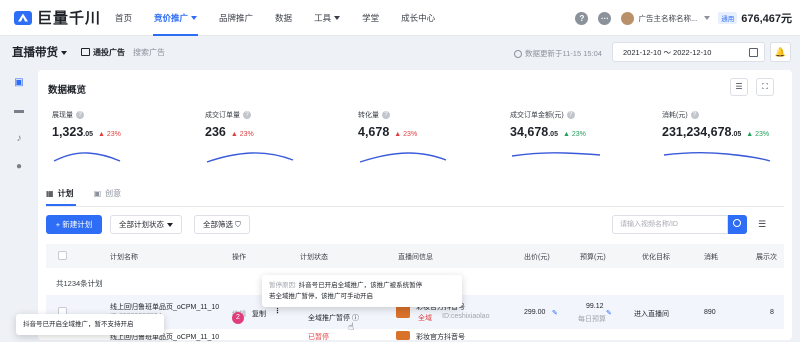 The width and height of the screenshot is (800, 342). I want to click on tooltip-label: 暂停原因:, so click(283, 285).